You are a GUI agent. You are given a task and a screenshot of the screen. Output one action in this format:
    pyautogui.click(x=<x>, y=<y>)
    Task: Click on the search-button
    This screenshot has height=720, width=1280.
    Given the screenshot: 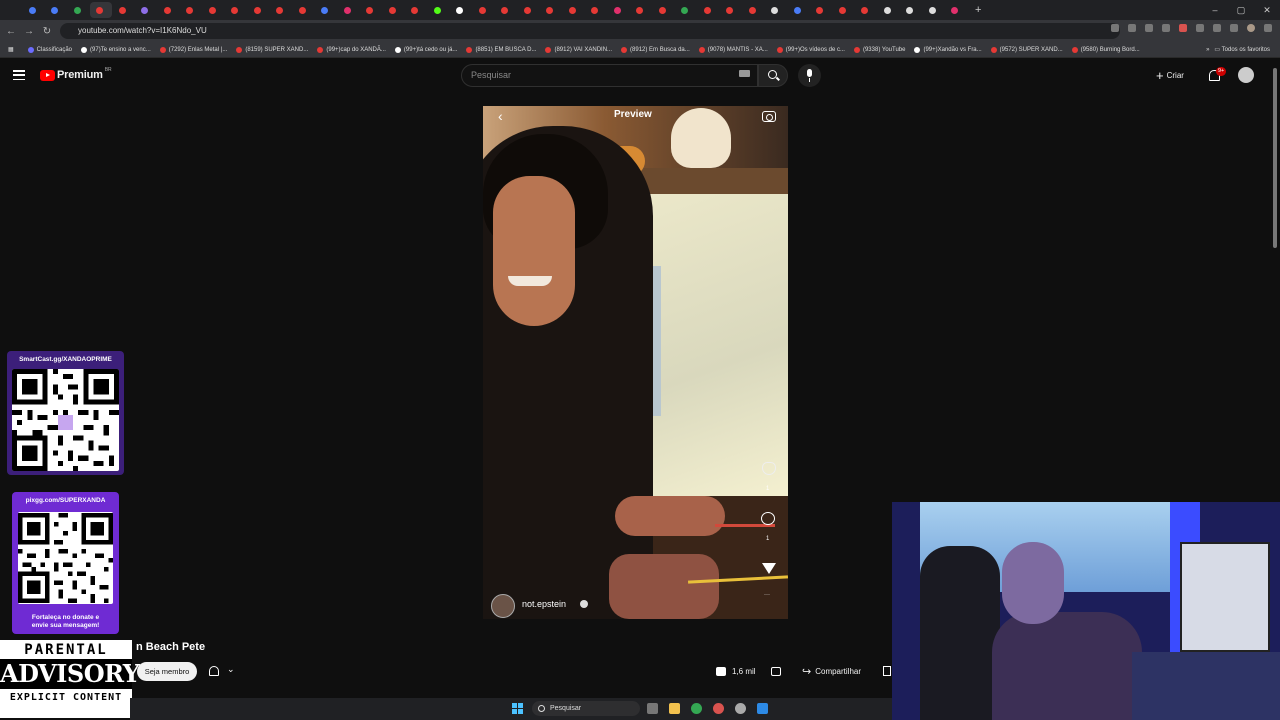 What is the action you would take?
    pyautogui.click(x=773, y=75)
    